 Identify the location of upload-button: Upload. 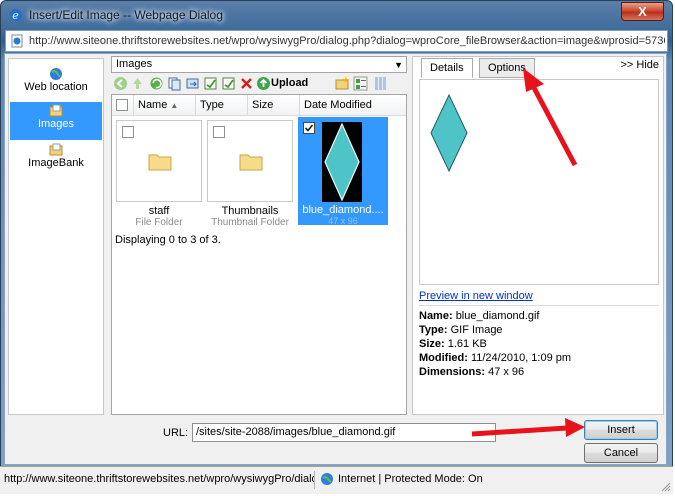
(289, 83).